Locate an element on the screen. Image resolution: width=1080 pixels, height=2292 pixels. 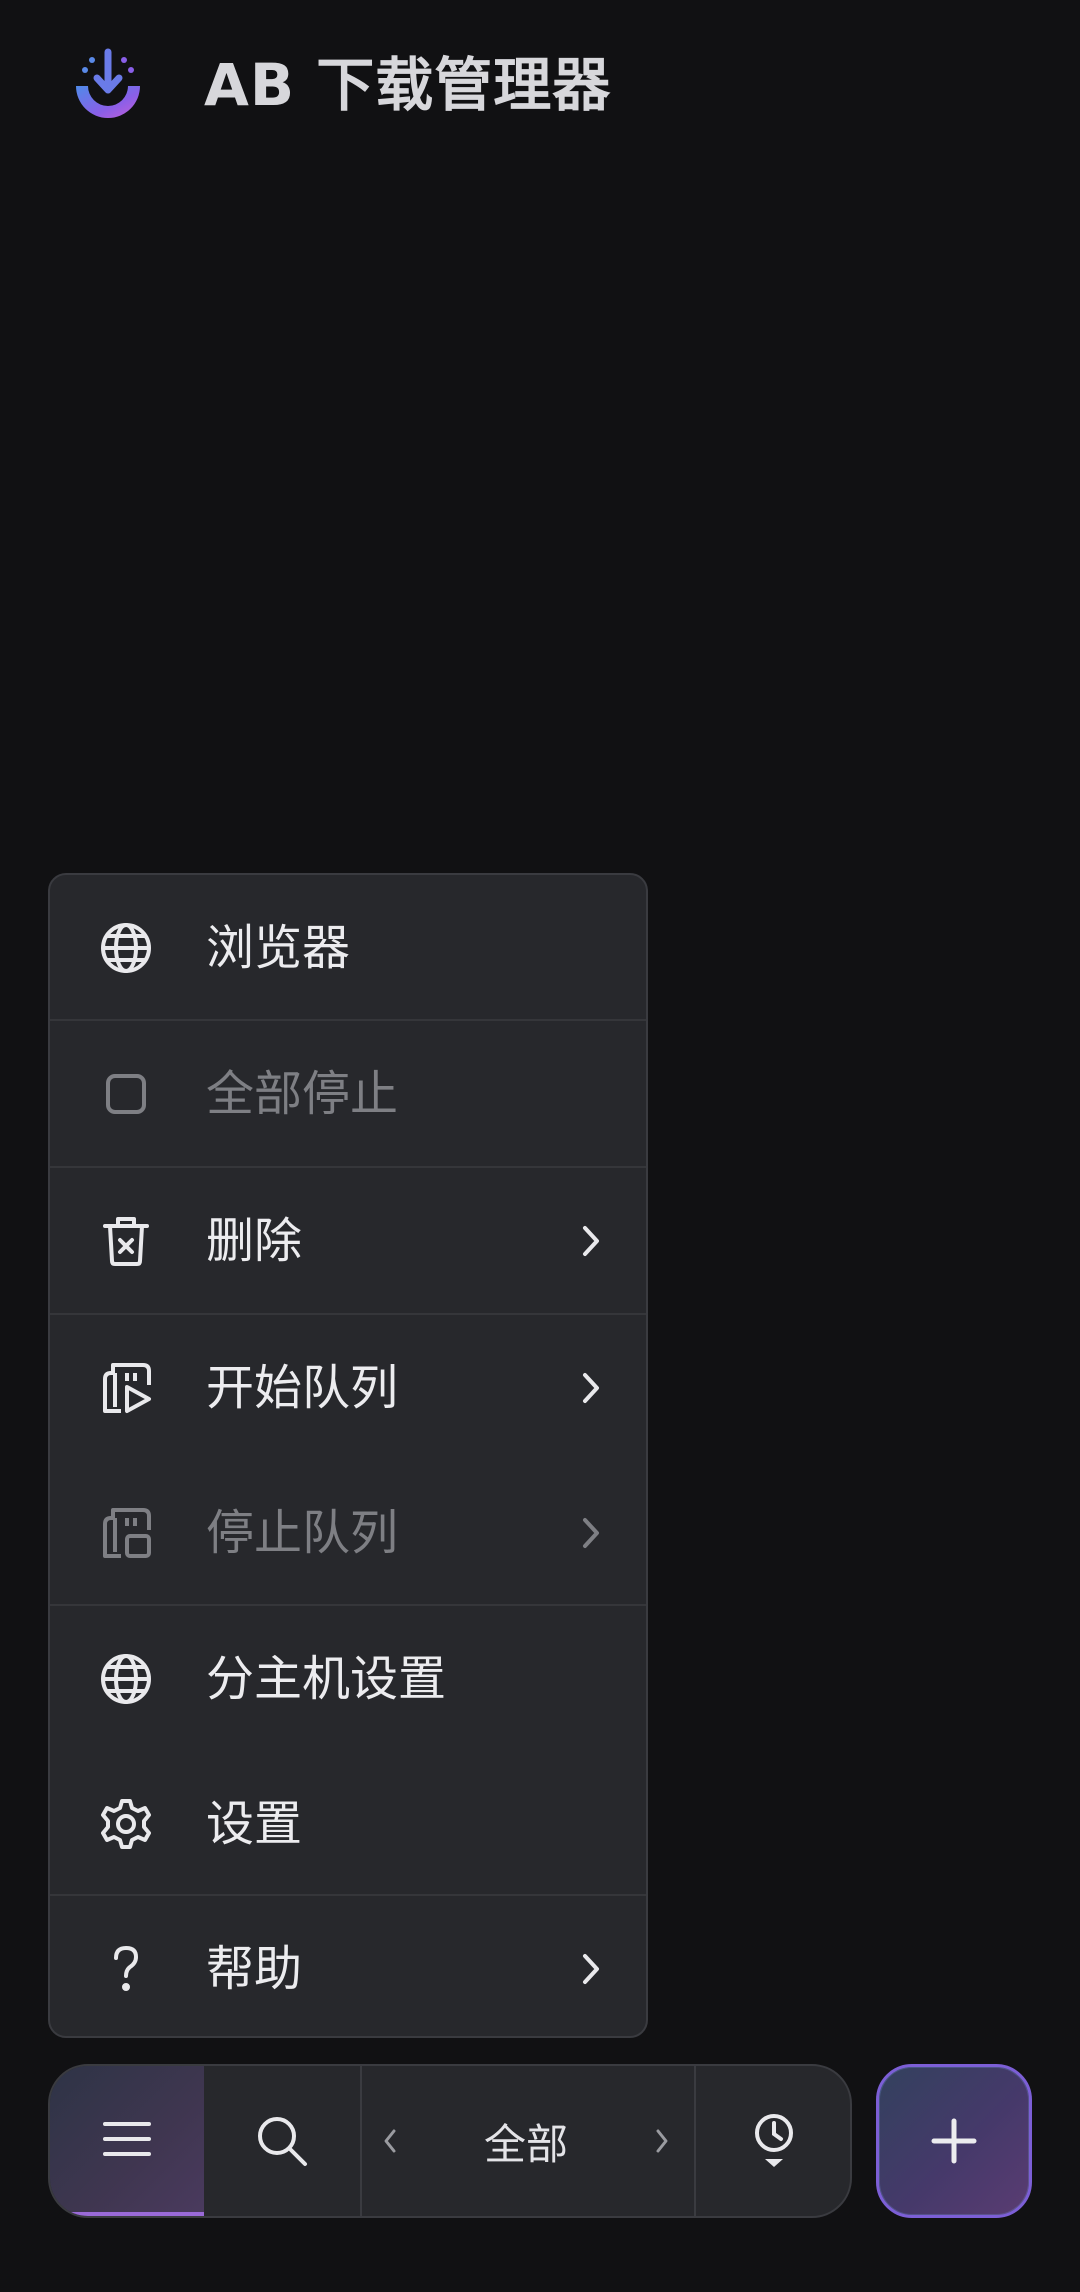
queue-stop-icon is located at coordinates (126, 1533).